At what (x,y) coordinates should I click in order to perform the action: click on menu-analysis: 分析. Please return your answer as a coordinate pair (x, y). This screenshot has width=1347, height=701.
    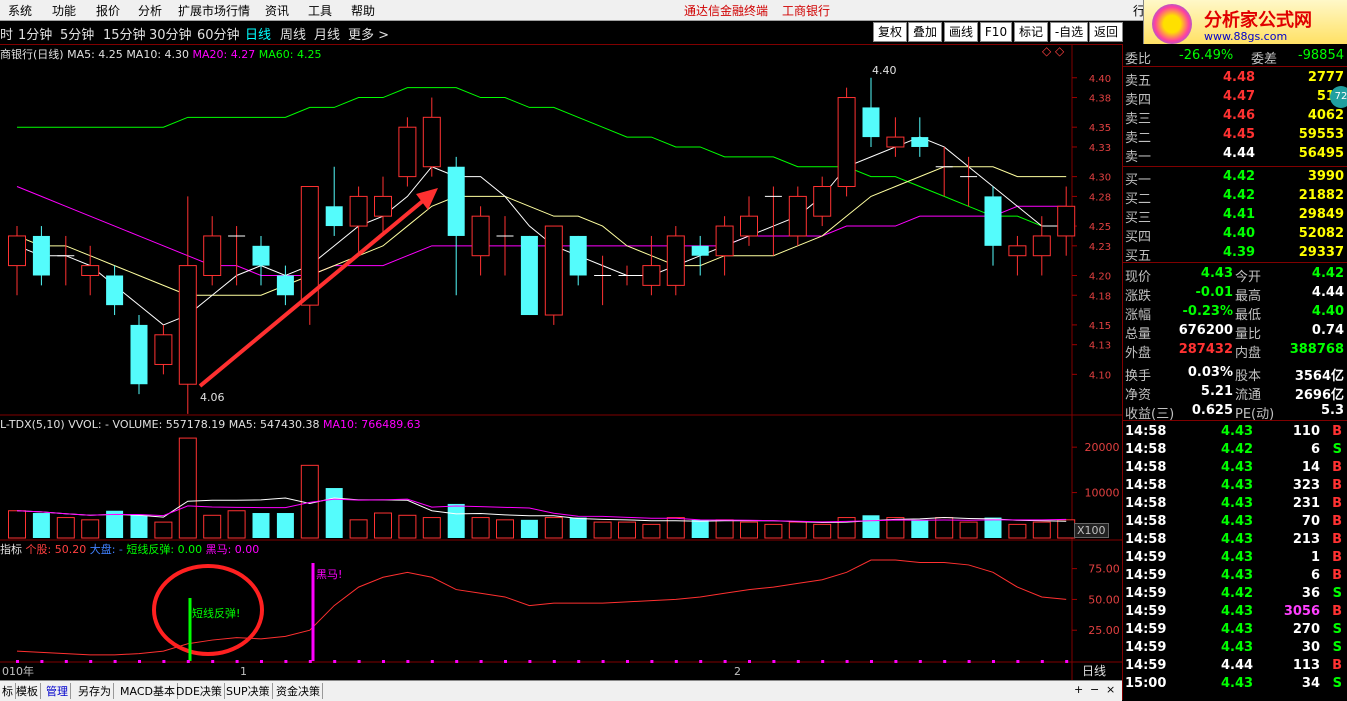
    Looking at the image, I should click on (150, 10).